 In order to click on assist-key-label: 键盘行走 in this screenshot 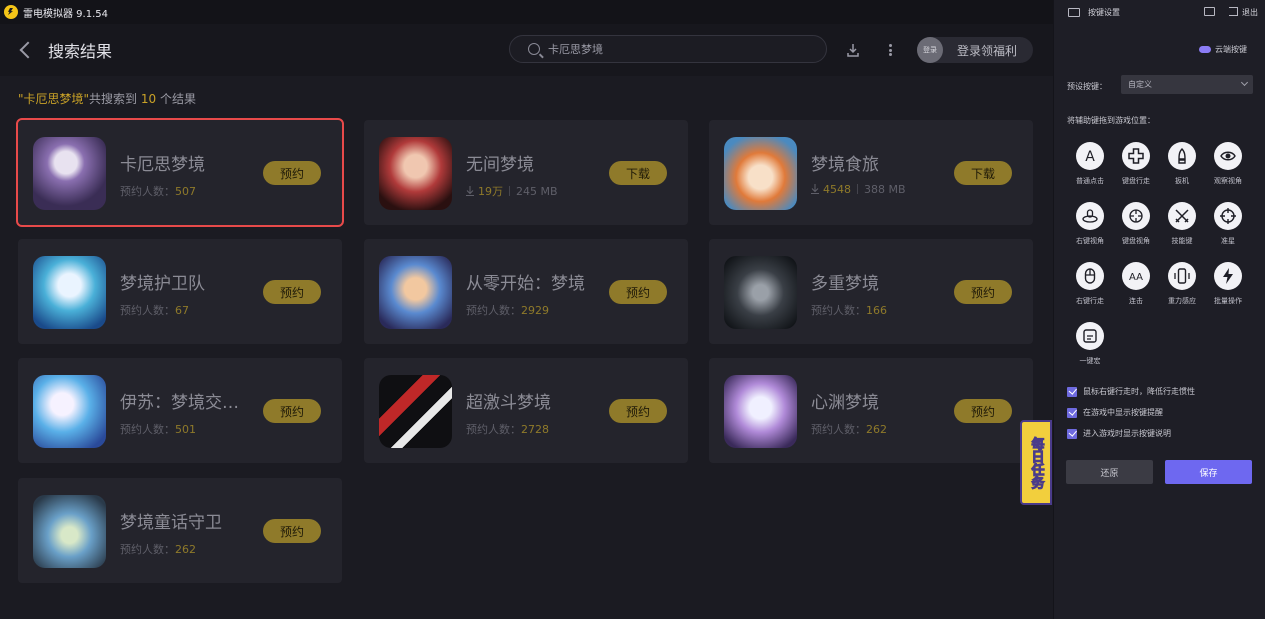, I will do `click(1136, 181)`.